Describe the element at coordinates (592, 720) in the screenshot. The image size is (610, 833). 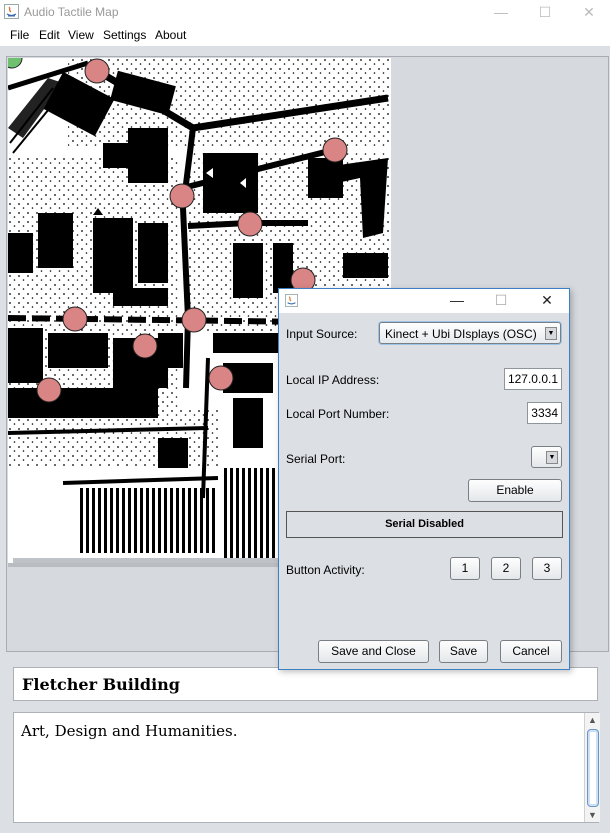
I see `scroll-up-icon: ▲` at that location.